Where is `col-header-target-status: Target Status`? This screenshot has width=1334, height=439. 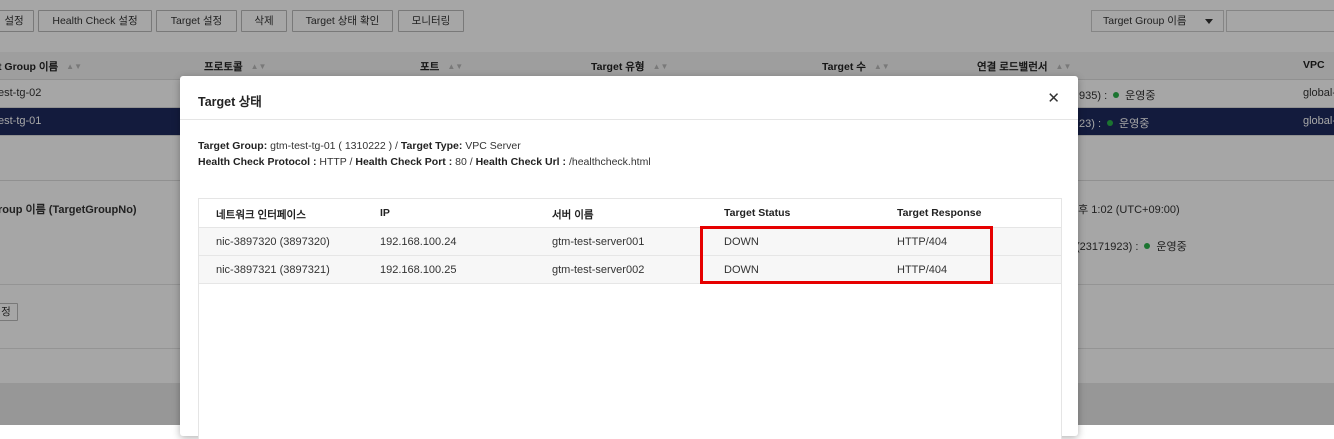 col-header-target-status: Target Status is located at coordinates (757, 213).